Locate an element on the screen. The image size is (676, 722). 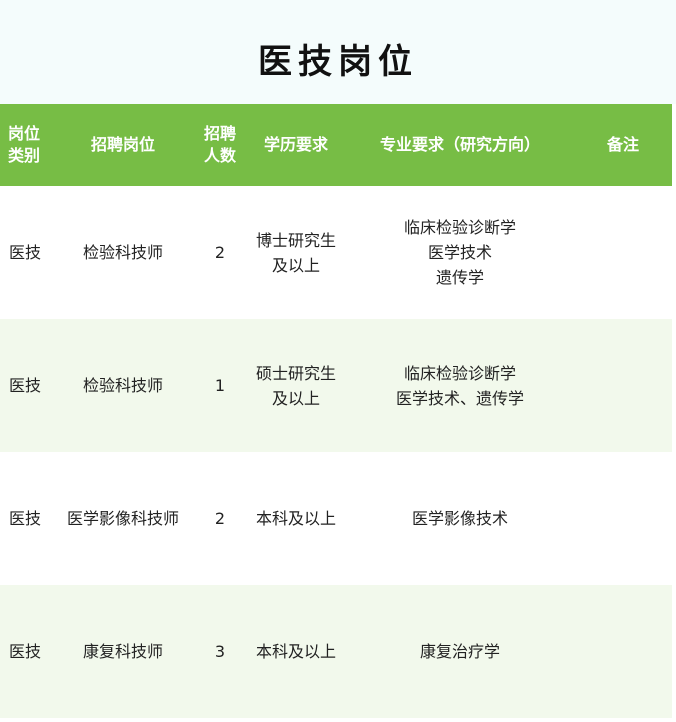
cell-major: 临床检验诊断学 医学技术 遗传学 is located at coordinates (459, 252).